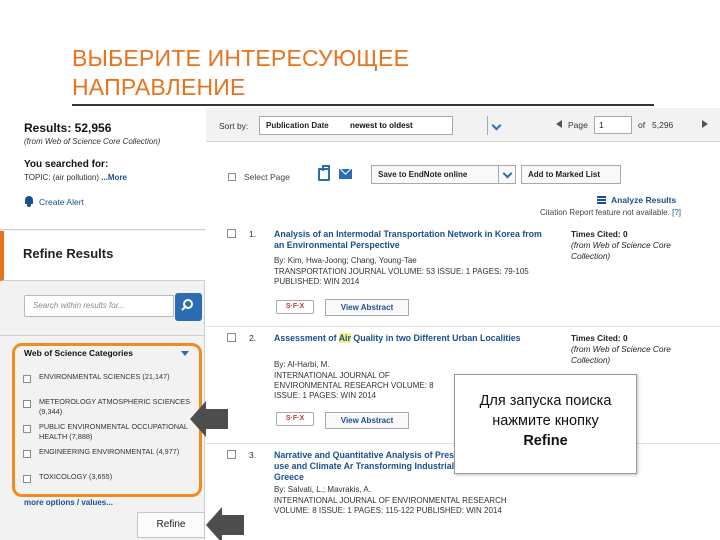 The width and height of the screenshot is (720, 540). Describe the element at coordinates (578, 125) in the screenshot. I see `page-label: Page` at that location.